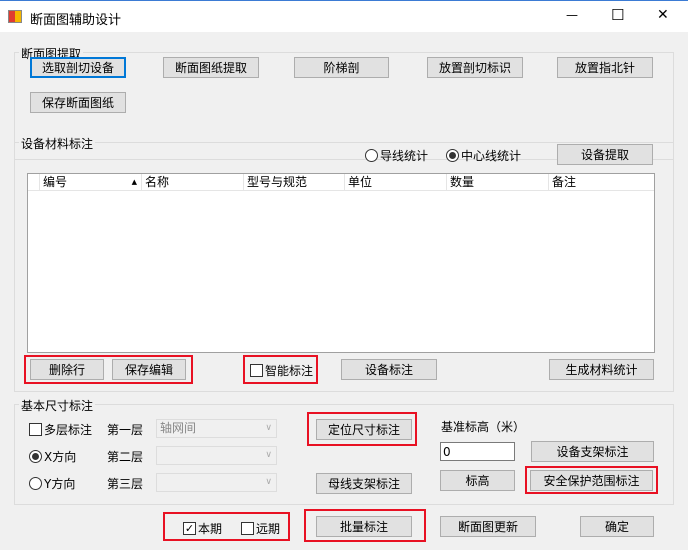 This screenshot has height=550, width=688. What do you see at coordinates (344, 16) in the screenshot?
I see `title-bar: 断面图辅助设计 — ☐ ✕` at bounding box center [344, 16].